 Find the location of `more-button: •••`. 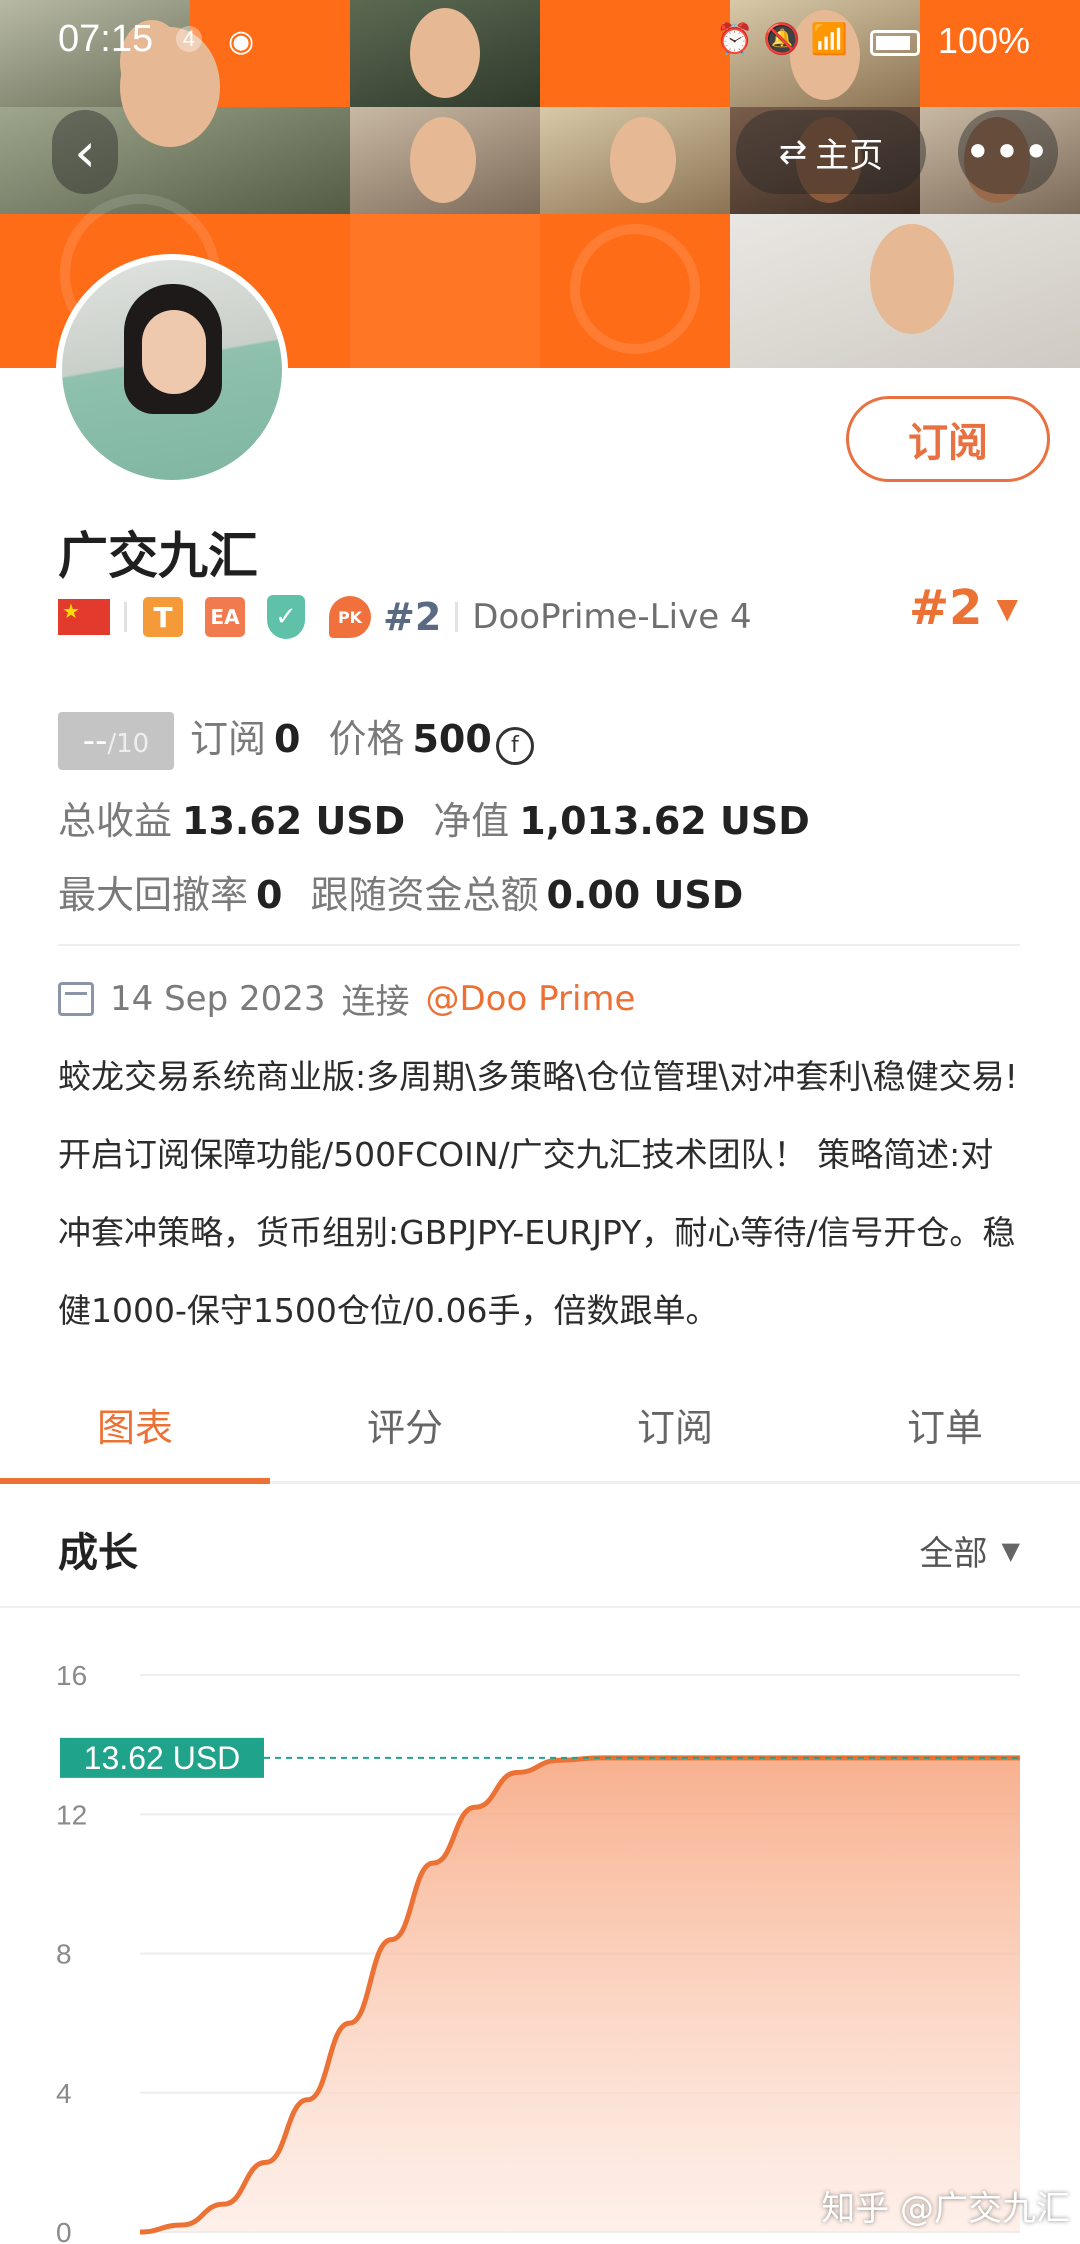

more-button: ••• is located at coordinates (1008, 152).